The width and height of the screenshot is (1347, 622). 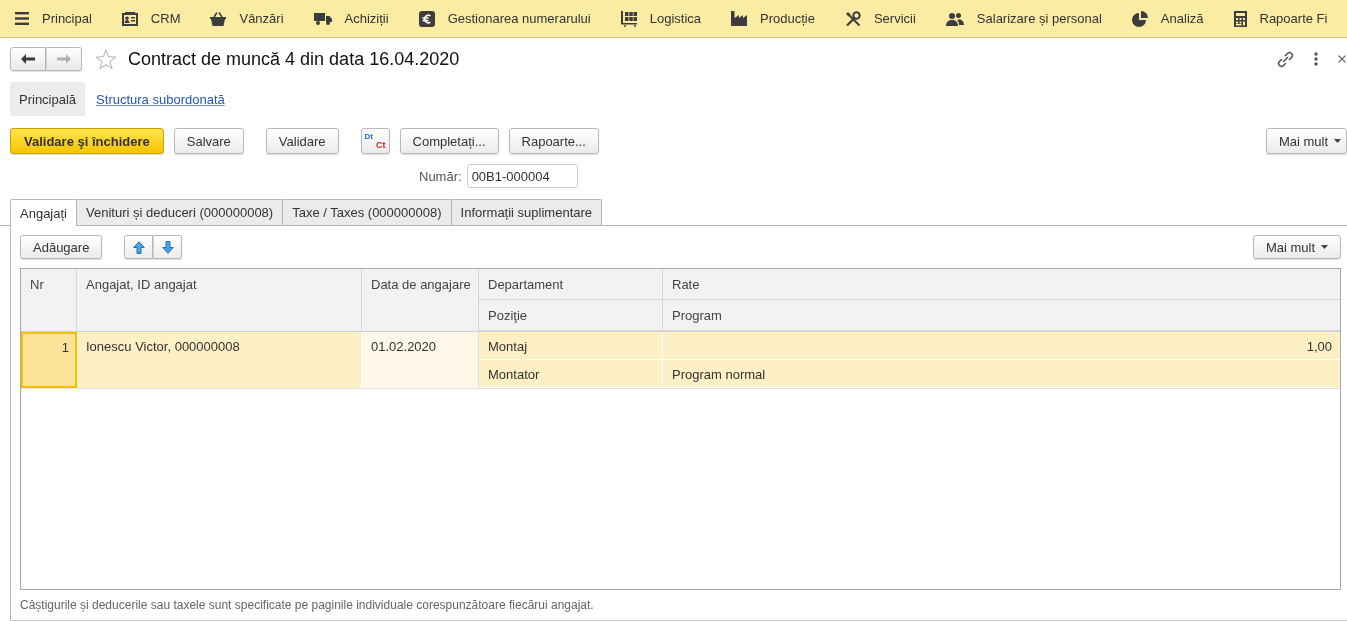 I want to click on menu-item: Principal, so click(x=53, y=18).